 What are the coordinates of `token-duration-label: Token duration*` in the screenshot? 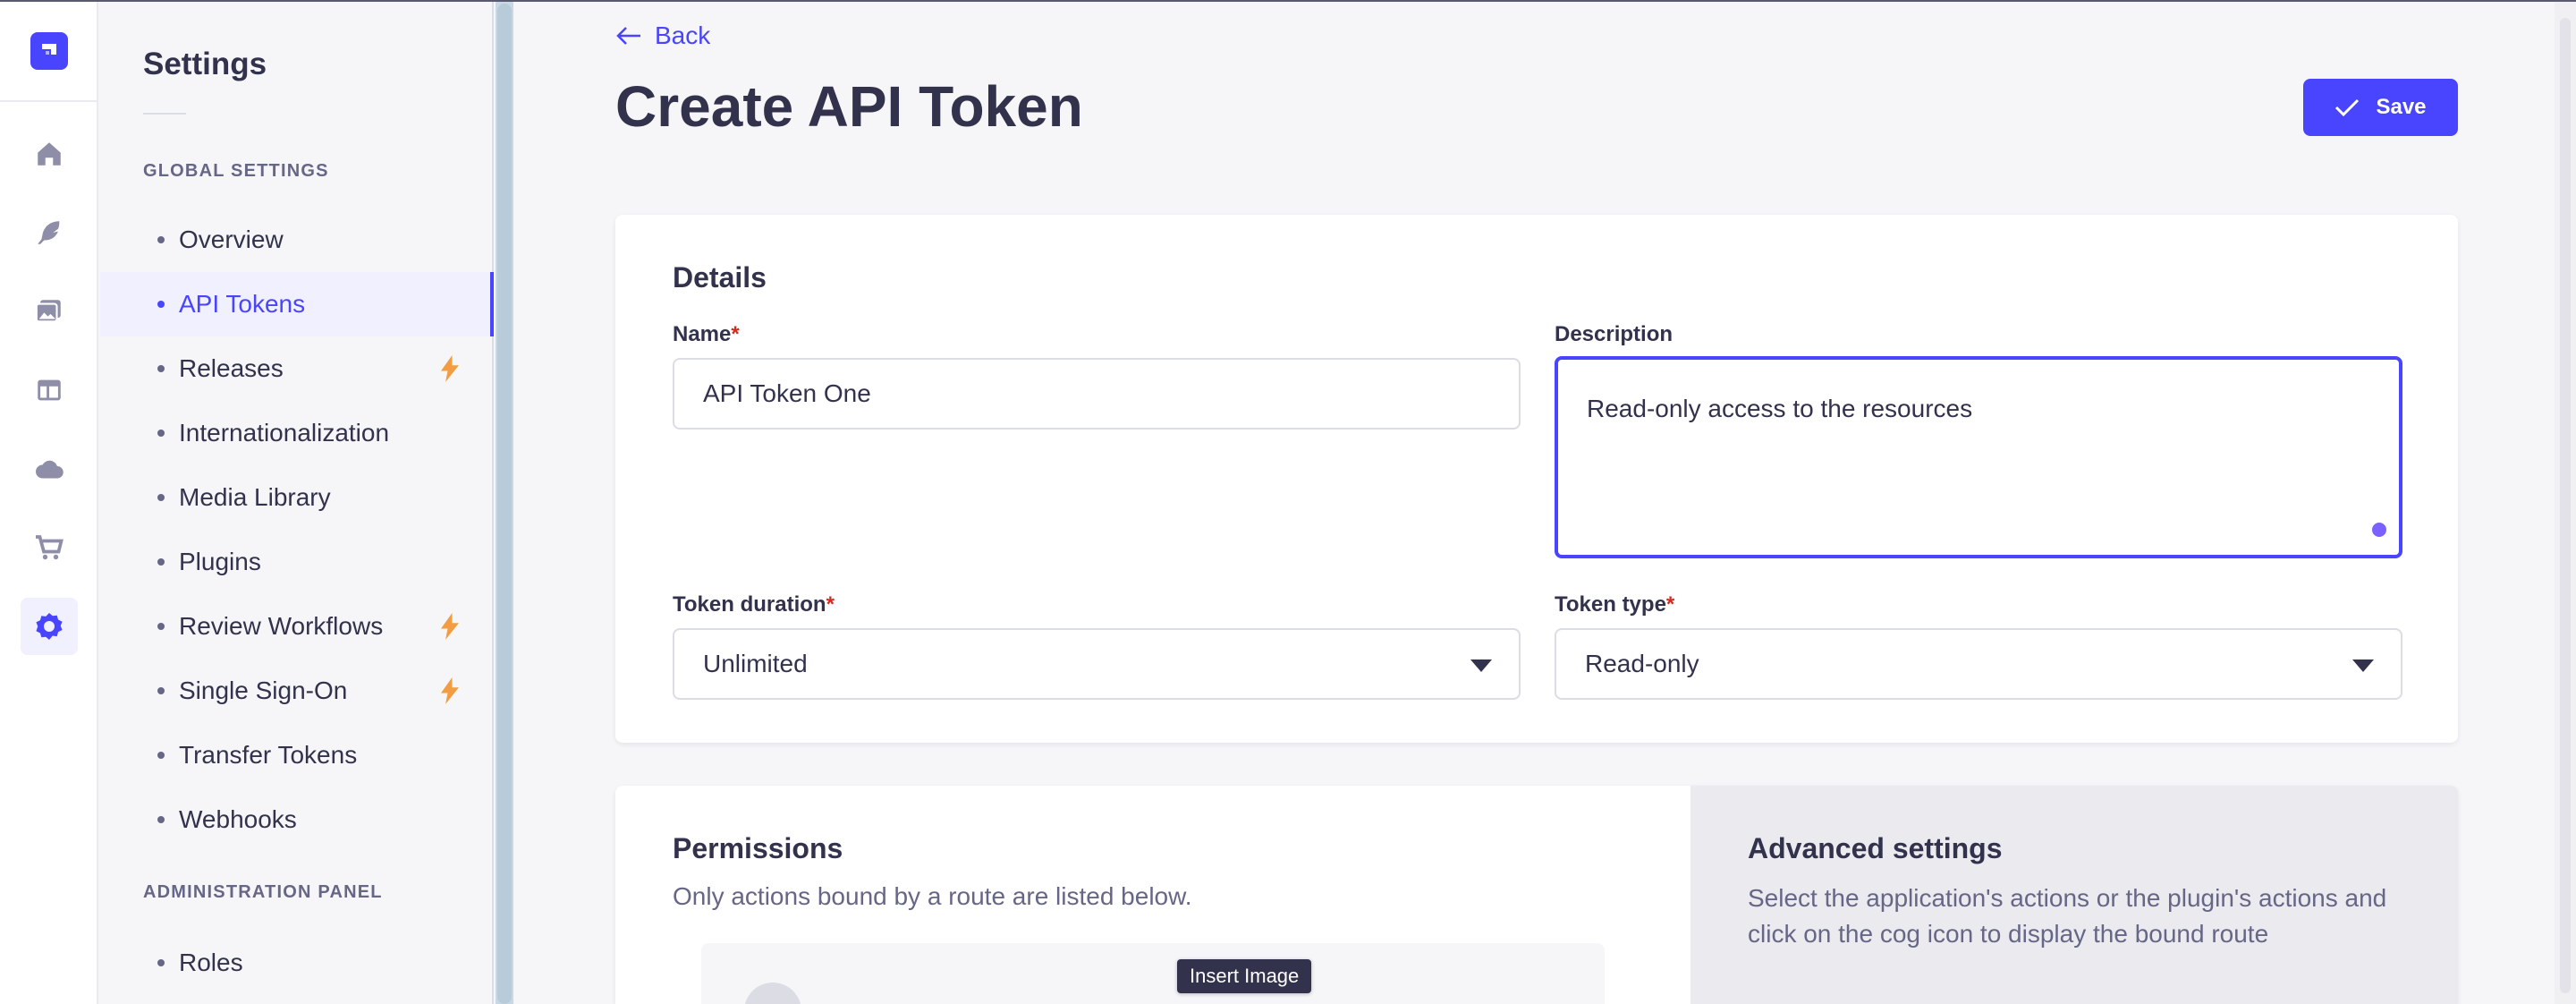 It's located at (754, 604).